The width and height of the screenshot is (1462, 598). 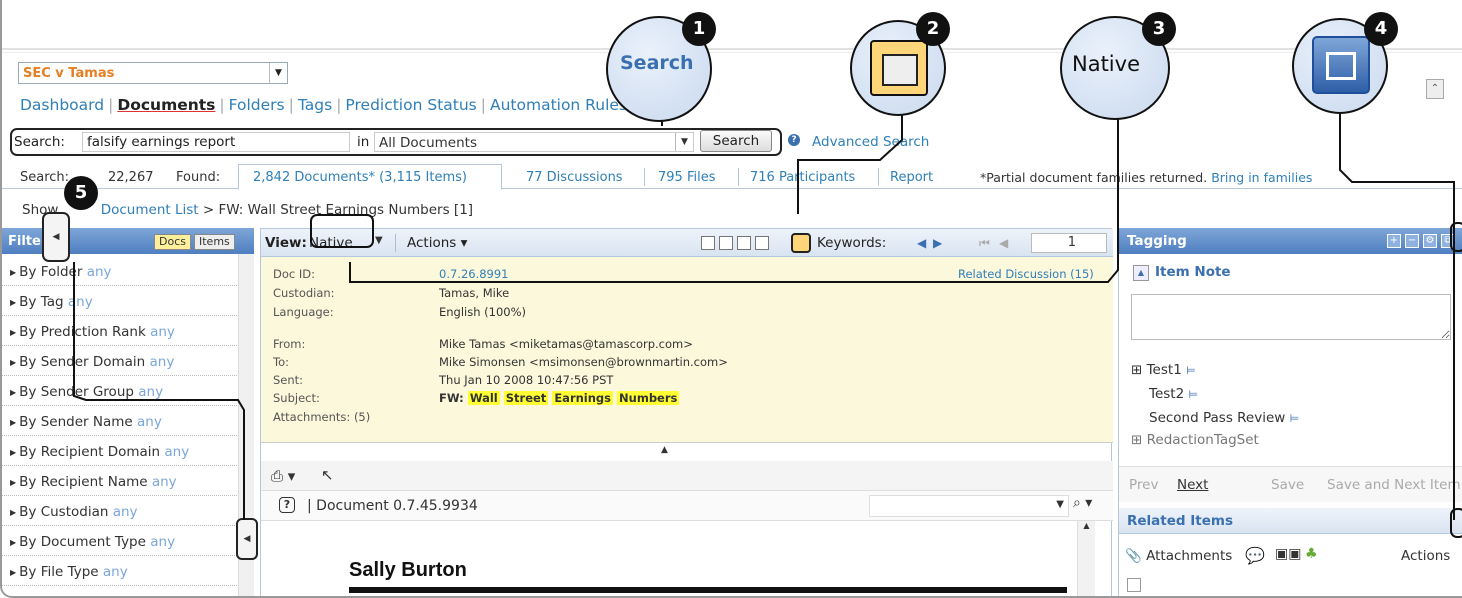 I want to click on bring-in-families-link: Bring in families, so click(x=1261, y=177).